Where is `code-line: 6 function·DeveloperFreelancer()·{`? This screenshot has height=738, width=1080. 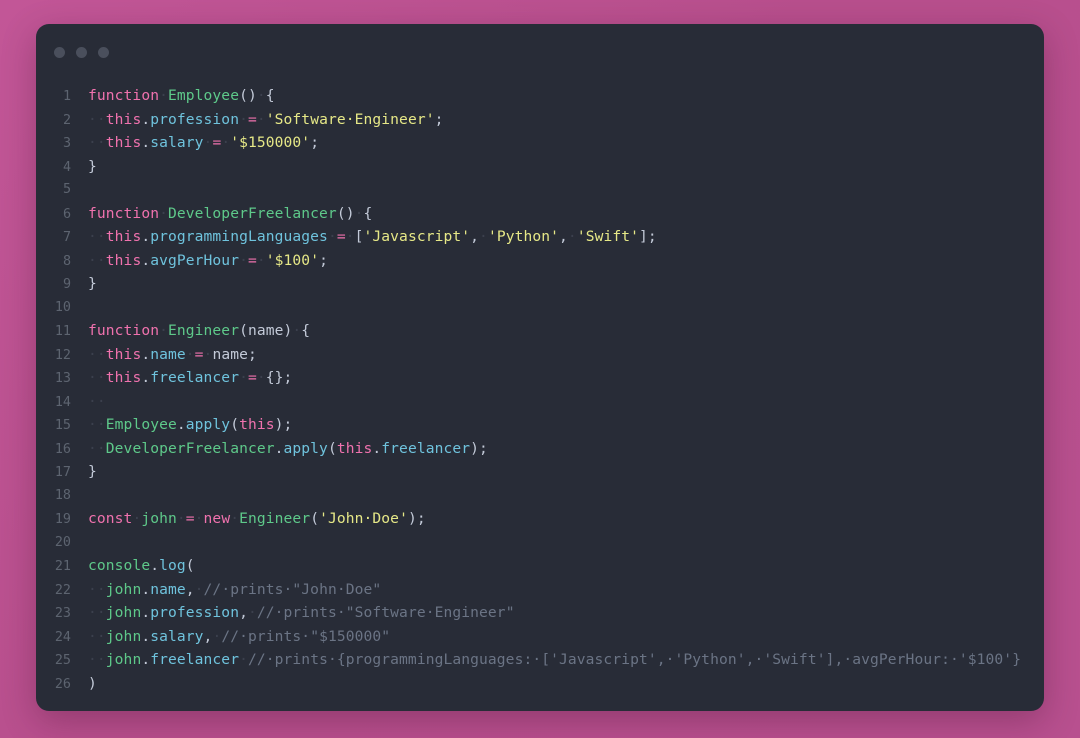
code-line: 6 function·DeveloperFreelancer()·{ is located at coordinates (540, 214).